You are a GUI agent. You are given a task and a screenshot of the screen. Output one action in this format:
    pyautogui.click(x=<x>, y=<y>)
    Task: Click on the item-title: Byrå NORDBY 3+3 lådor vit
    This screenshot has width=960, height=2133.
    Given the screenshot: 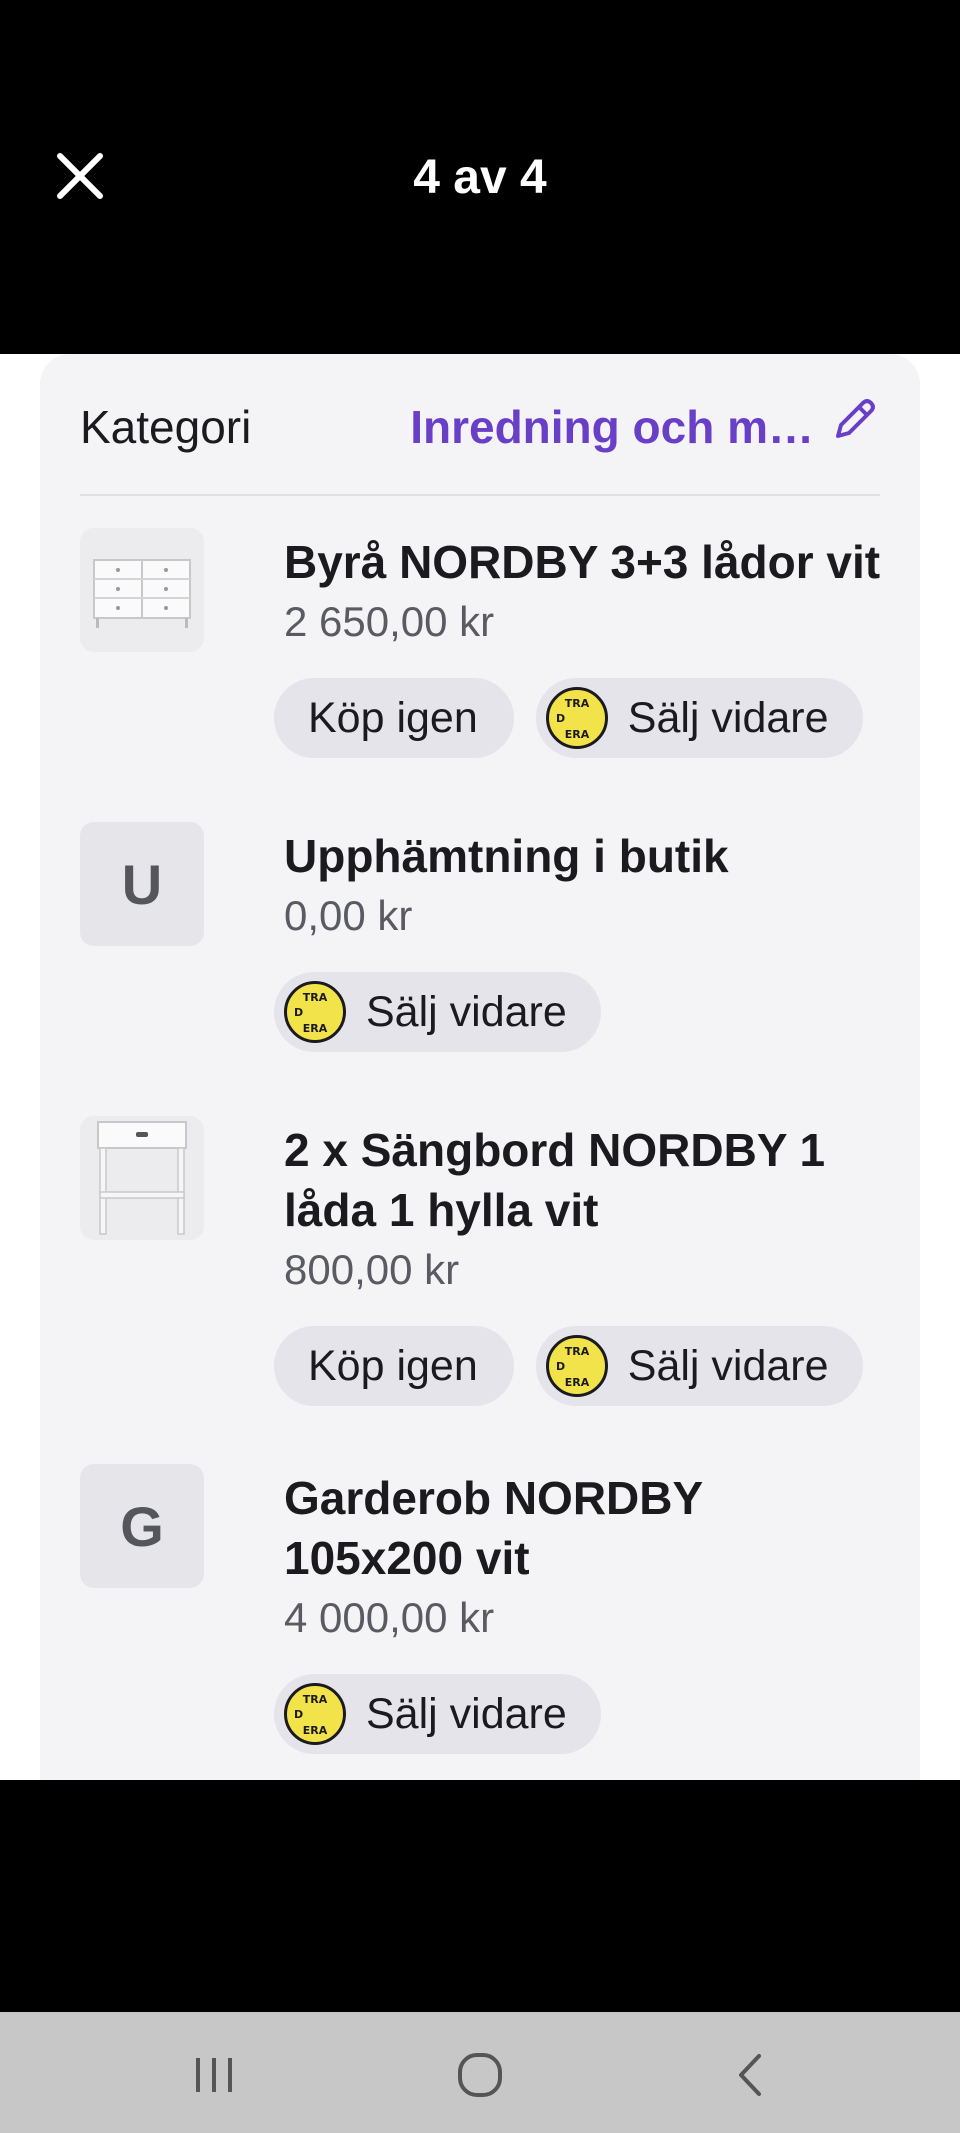 What is the action you would take?
    pyautogui.click(x=582, y=562)
    